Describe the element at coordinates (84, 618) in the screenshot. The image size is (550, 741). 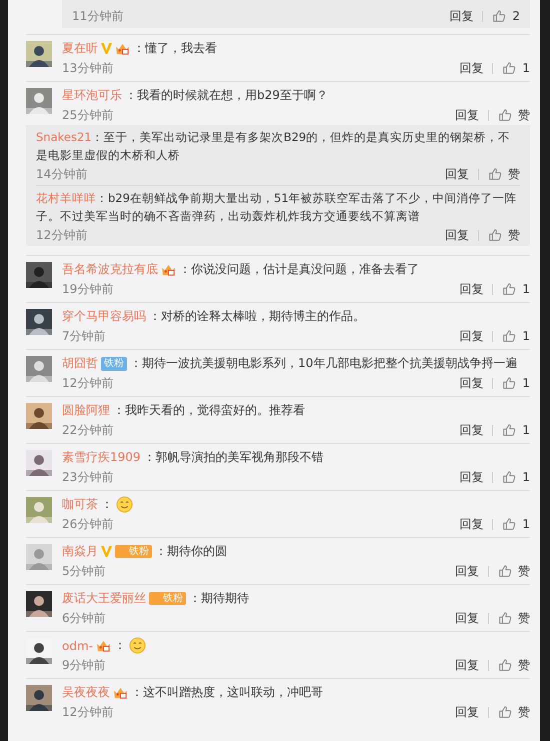
I see `timestamp: 6分钟前` at that location.